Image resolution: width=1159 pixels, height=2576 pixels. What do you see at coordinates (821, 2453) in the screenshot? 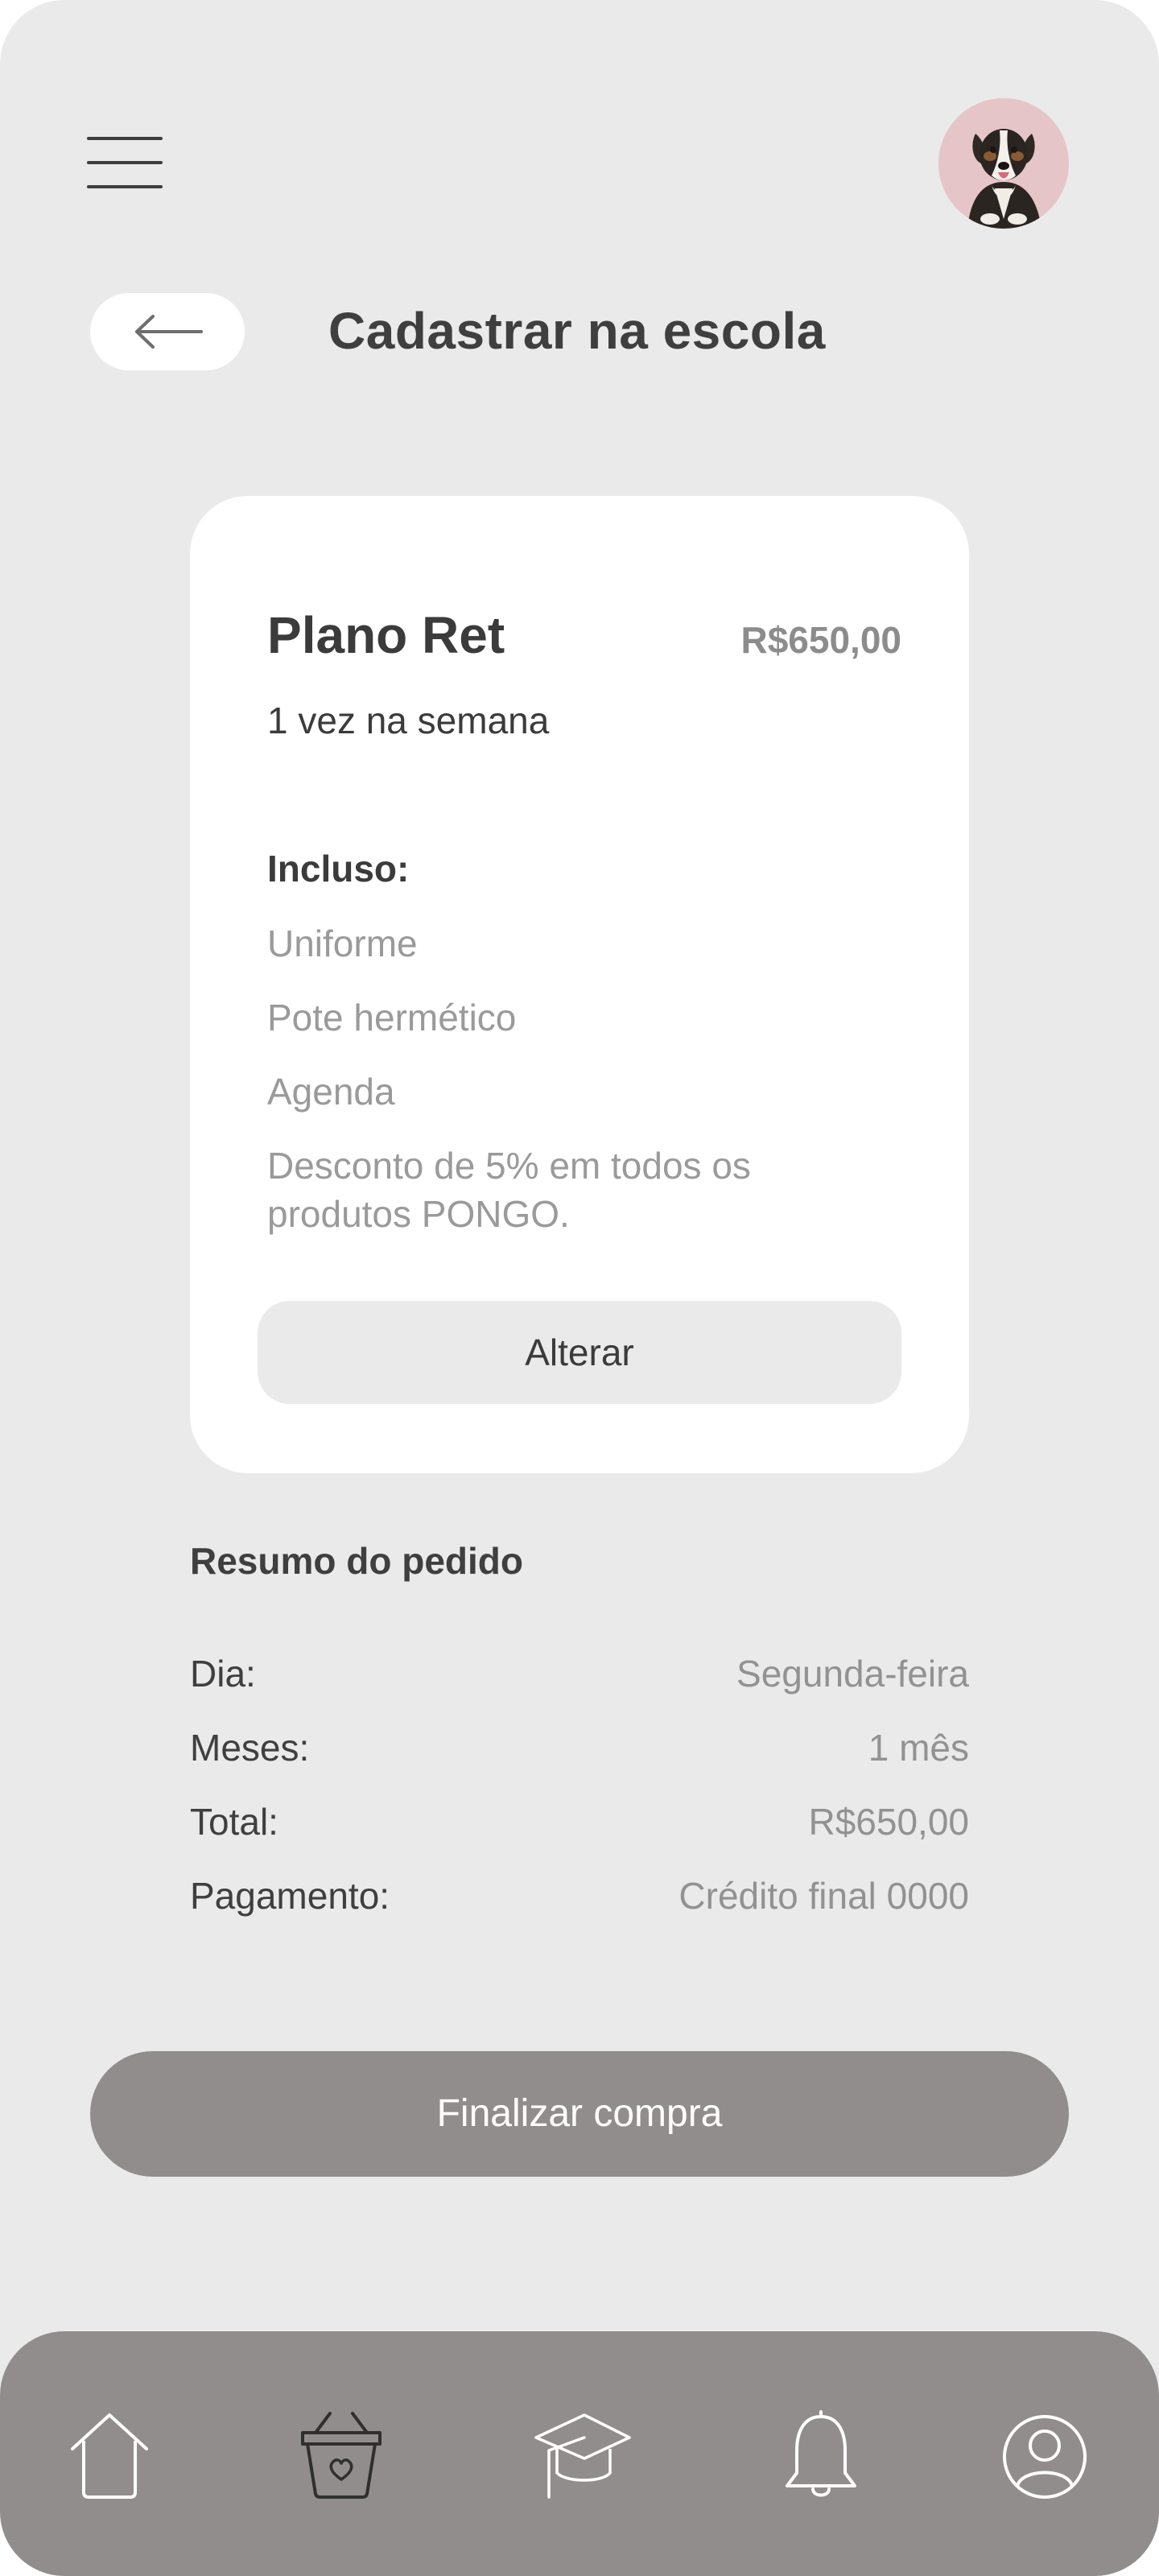
I see `bell-icon` at bounding box center [821, 2453].